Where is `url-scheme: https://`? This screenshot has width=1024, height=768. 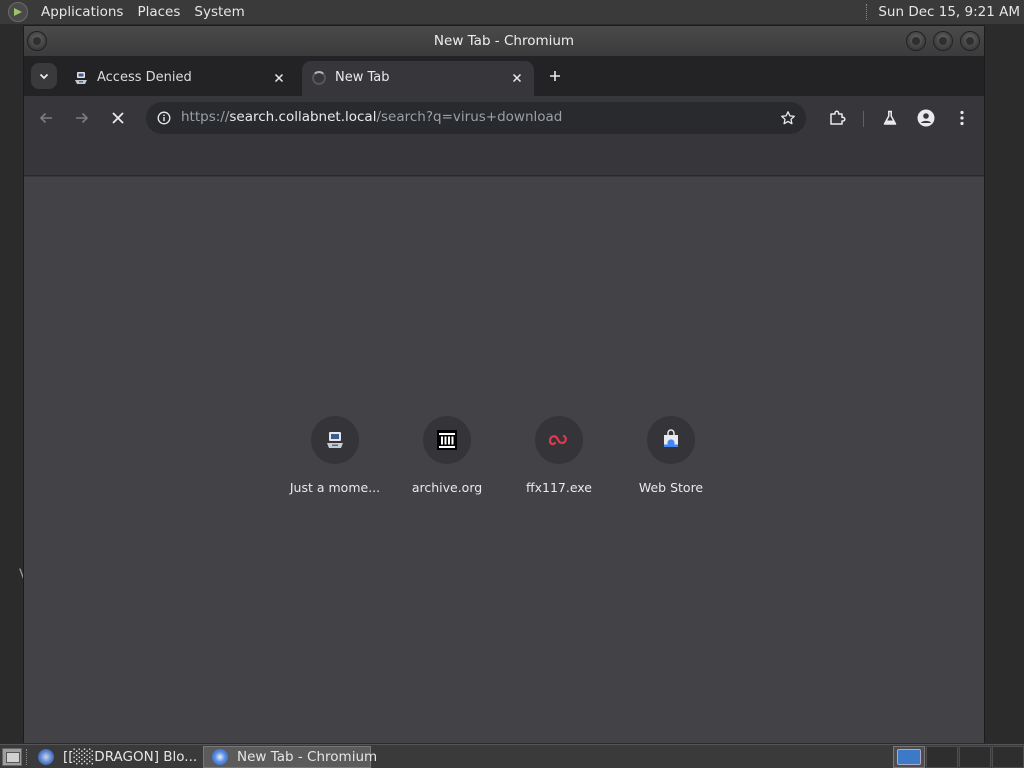 url-scheme: https:// is located at coordinates (205, 117).